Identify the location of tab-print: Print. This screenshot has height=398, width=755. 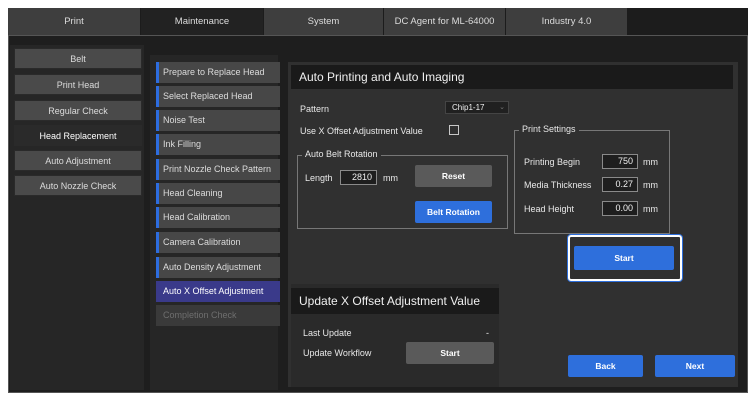
(74, 21).